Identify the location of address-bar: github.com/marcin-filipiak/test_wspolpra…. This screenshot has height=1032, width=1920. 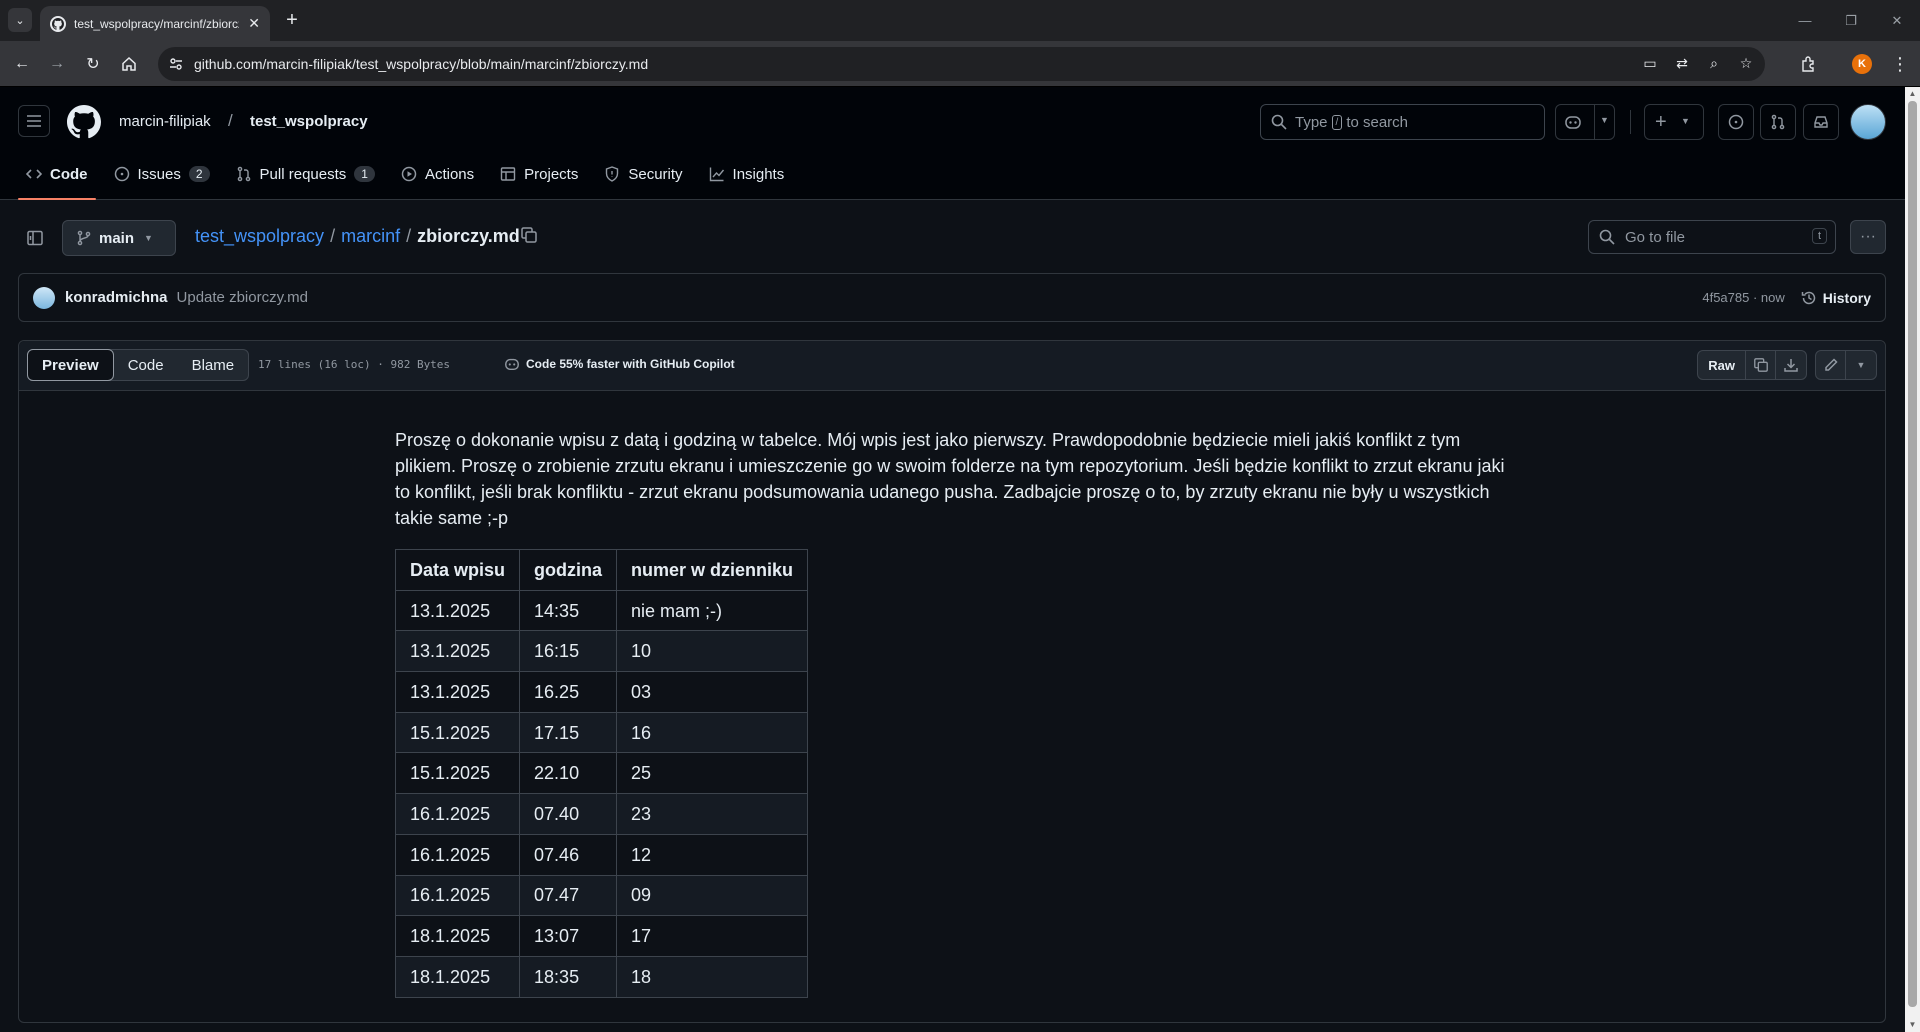
(961, 64).